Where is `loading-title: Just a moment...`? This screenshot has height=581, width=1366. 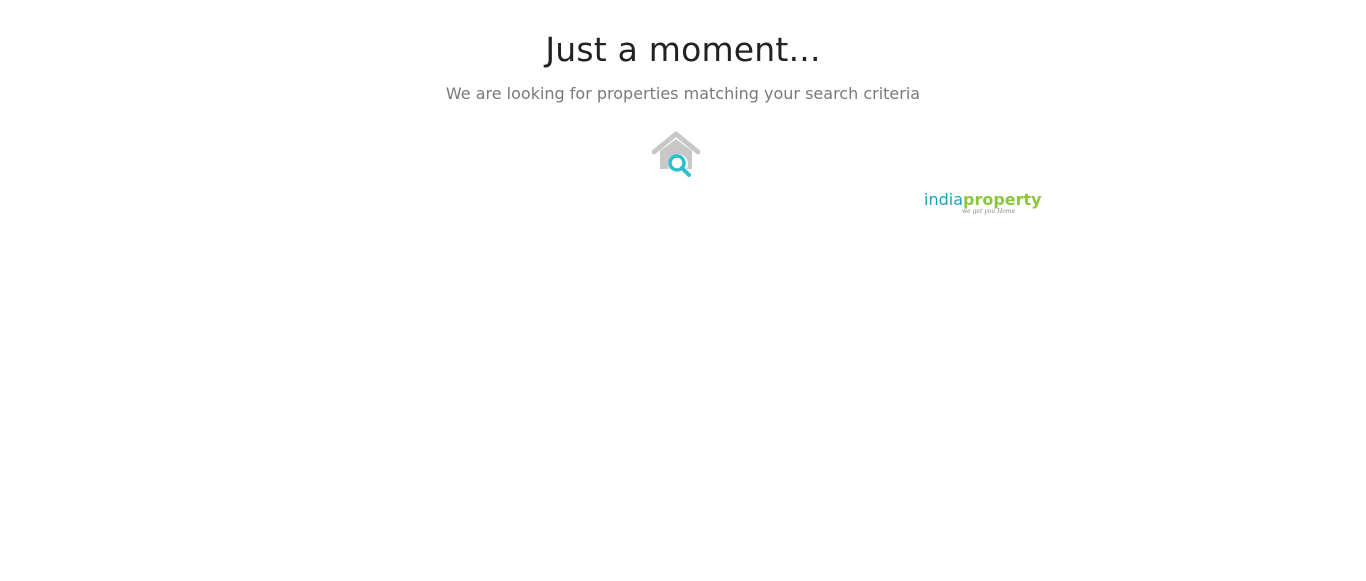 loading-title: Just a moment... is located at coordinates (683, 49).